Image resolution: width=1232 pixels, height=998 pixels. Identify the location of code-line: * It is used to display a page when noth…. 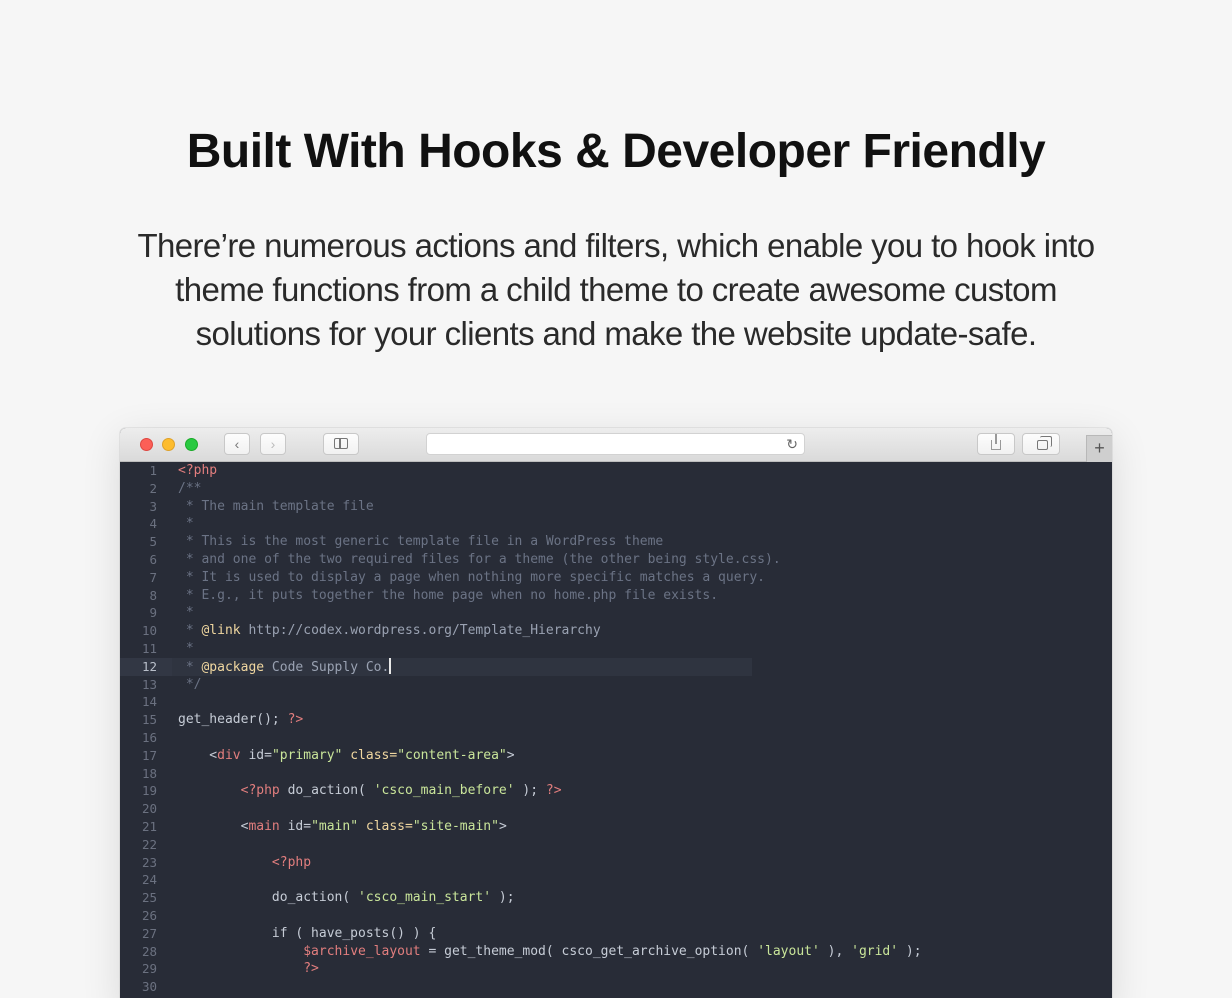
(638, 578).